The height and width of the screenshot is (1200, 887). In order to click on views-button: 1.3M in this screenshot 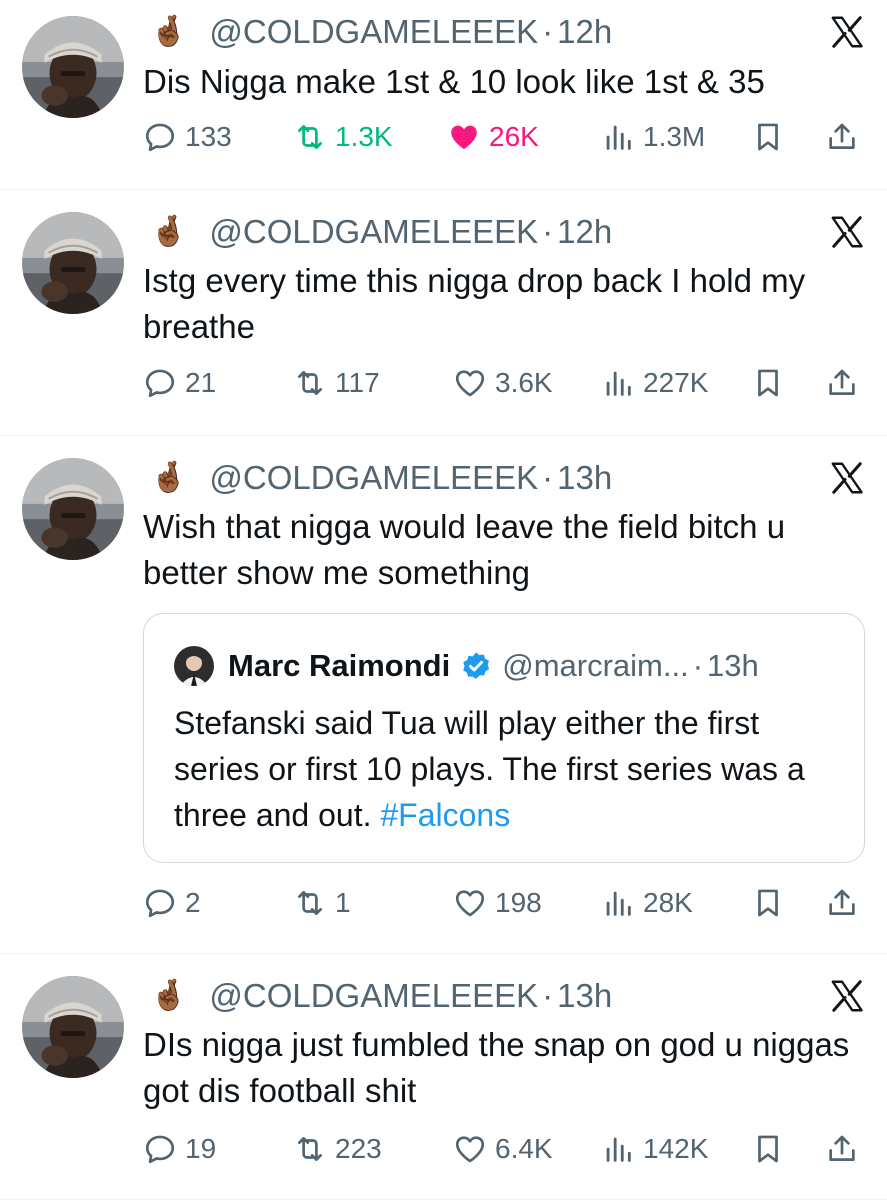, I will do `click(653, 137)`.